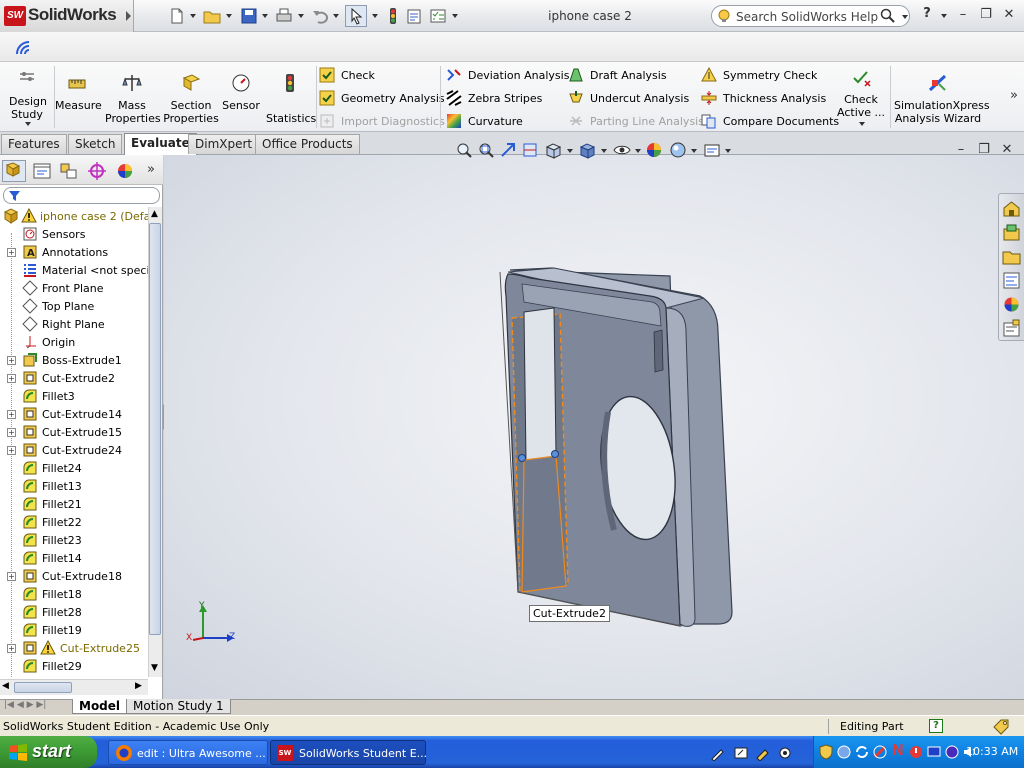  I want to click on undercut-analysis-button: Undercut Analysis, so click(628, 99).